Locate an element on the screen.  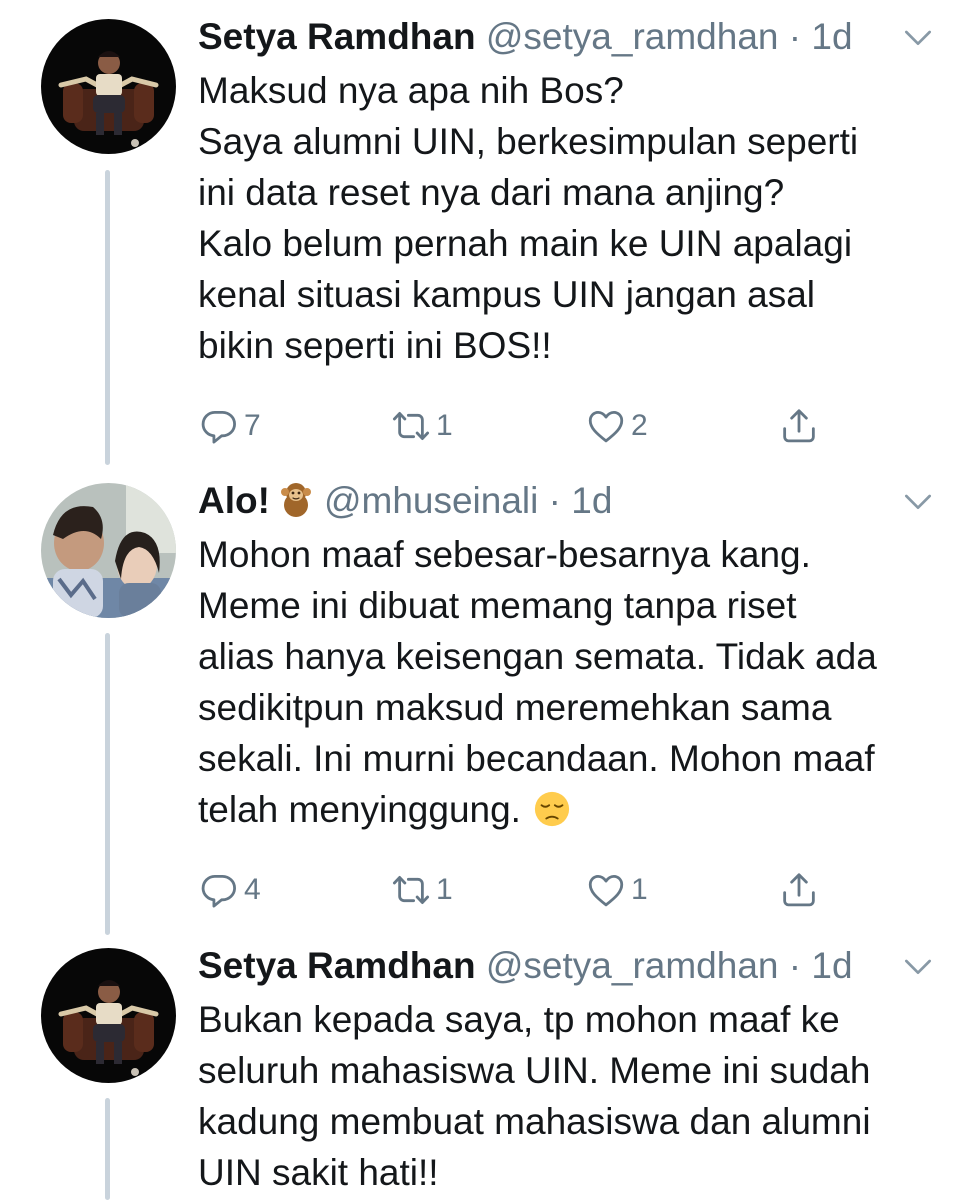
tweet-text-line: ini data reset nya dari mana anjing? is located at coordinates (491, 192).